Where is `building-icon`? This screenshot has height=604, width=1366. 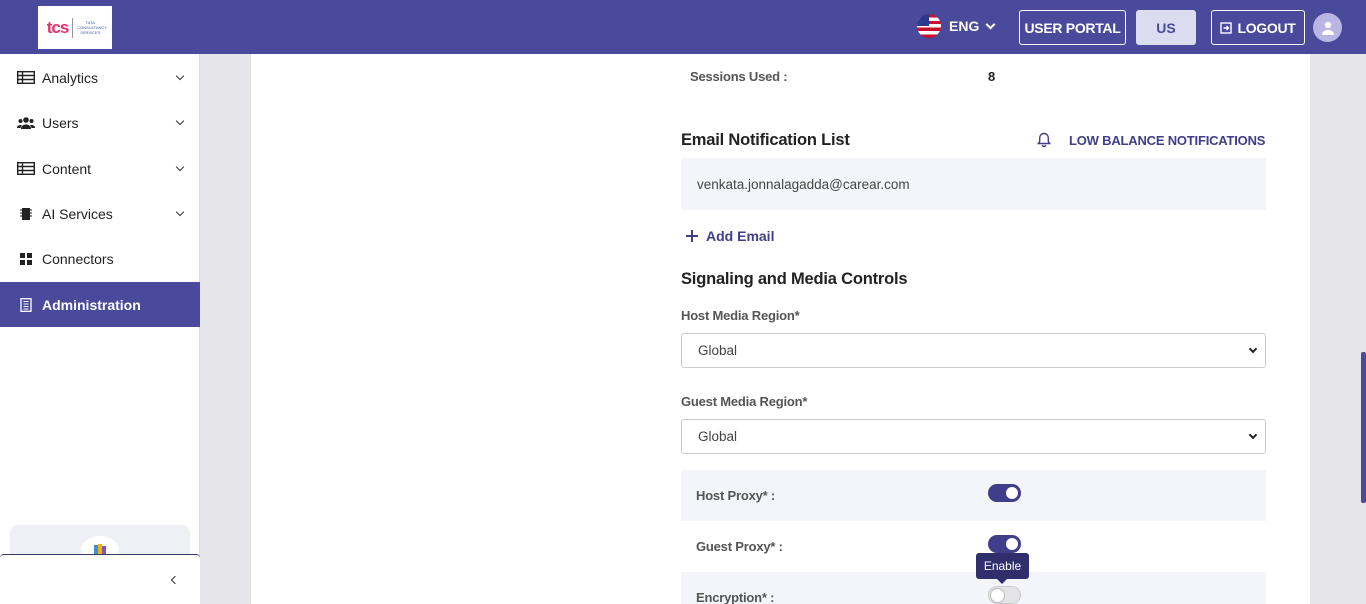 building-icon is located at coordinates (26, 304).